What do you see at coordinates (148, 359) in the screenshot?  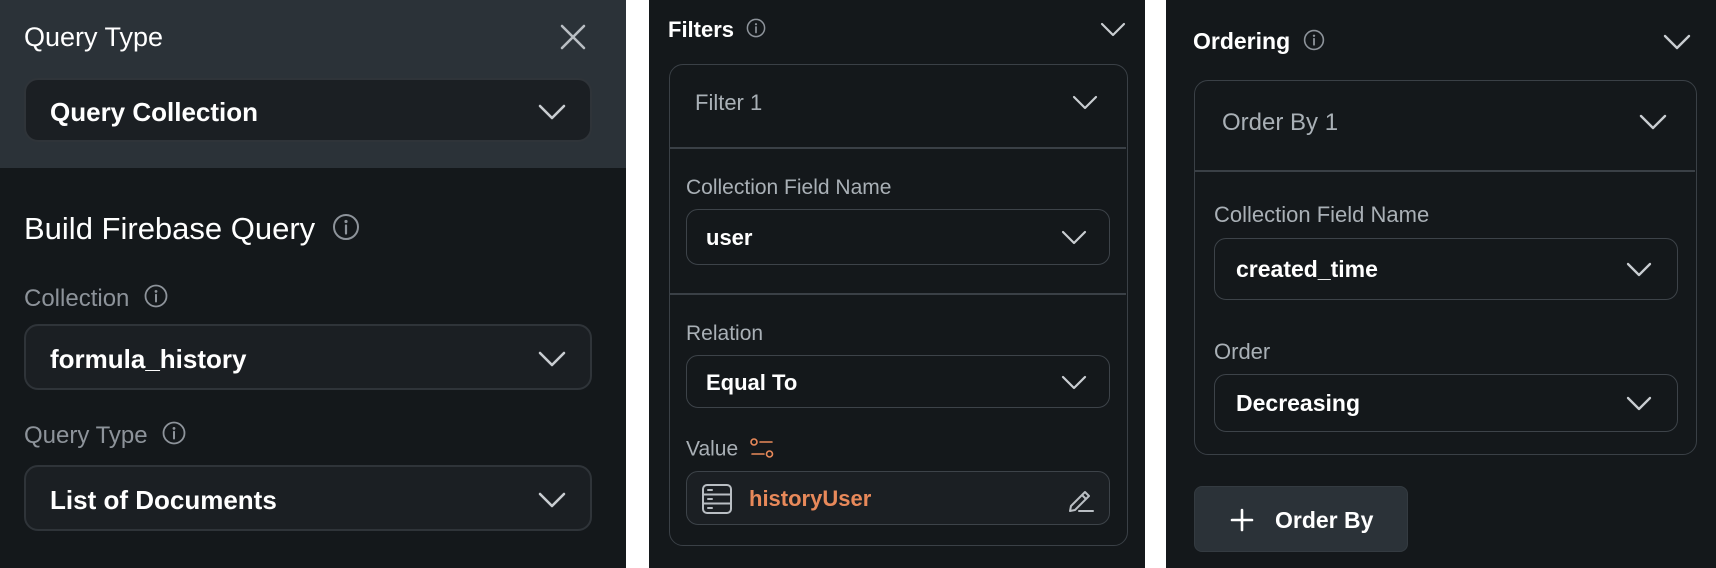 I see `collection-select-value: formula_history` at bounding box center [148, 359].